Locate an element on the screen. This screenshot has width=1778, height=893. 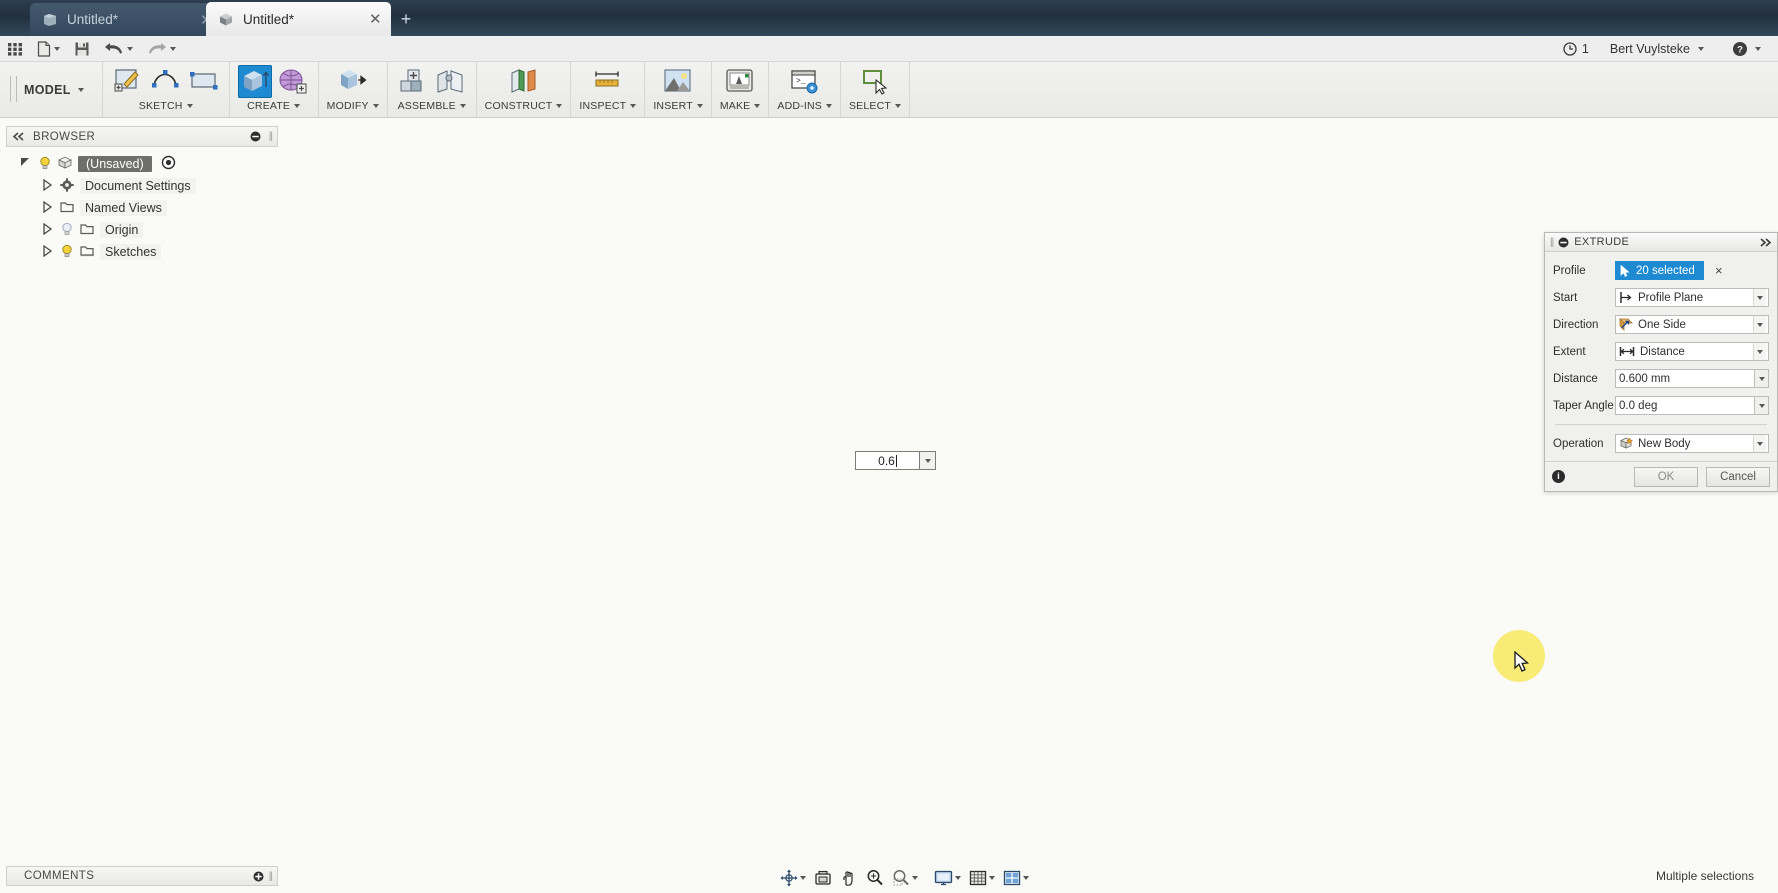
extrude-icon is located at coordinates (254, 81).